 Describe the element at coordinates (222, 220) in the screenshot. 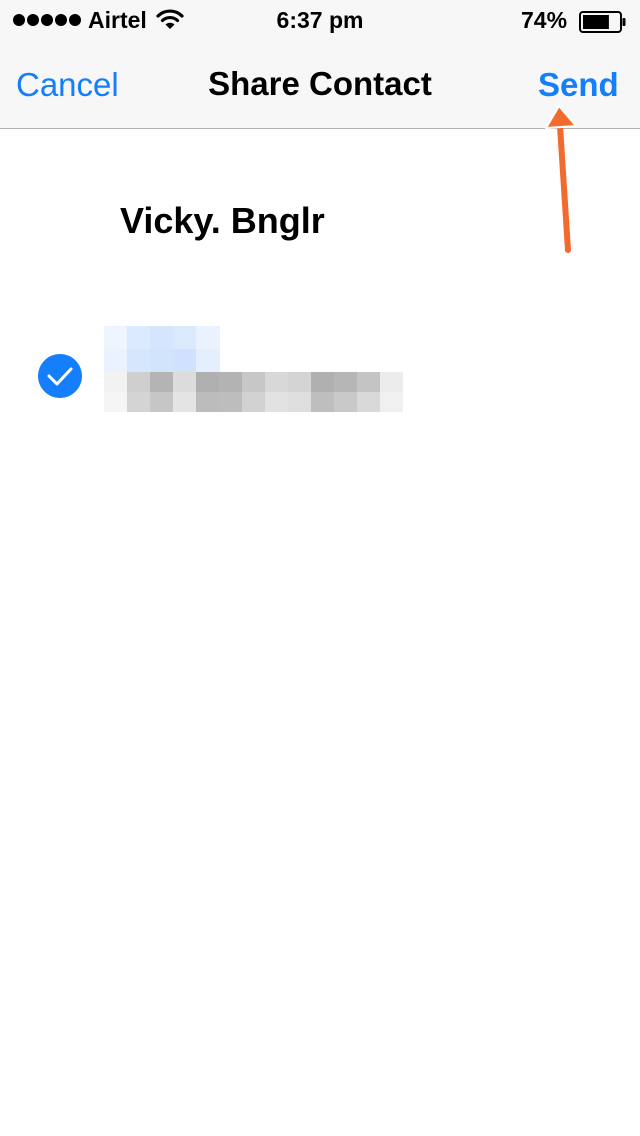

I see `contact-name: Vicky. Bnglr` at that location.